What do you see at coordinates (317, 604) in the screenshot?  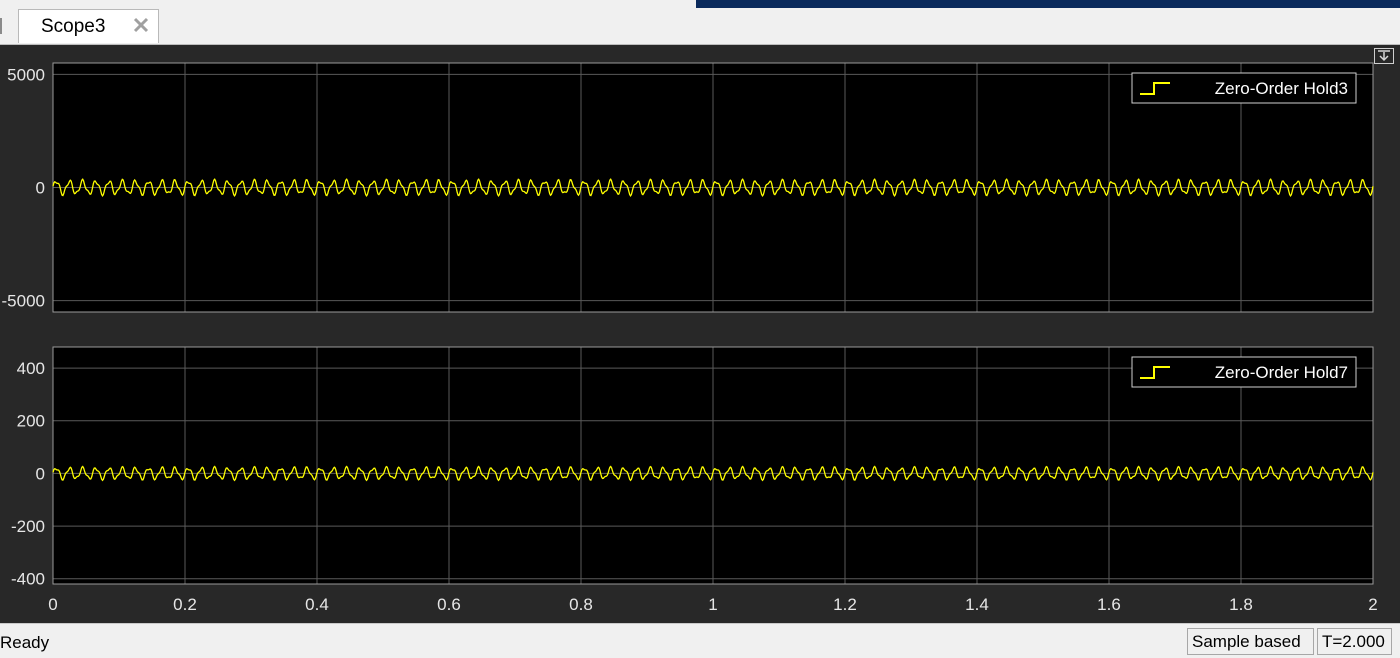 I see `x-tick-label: 0.4` at bounding box center [317, 604].